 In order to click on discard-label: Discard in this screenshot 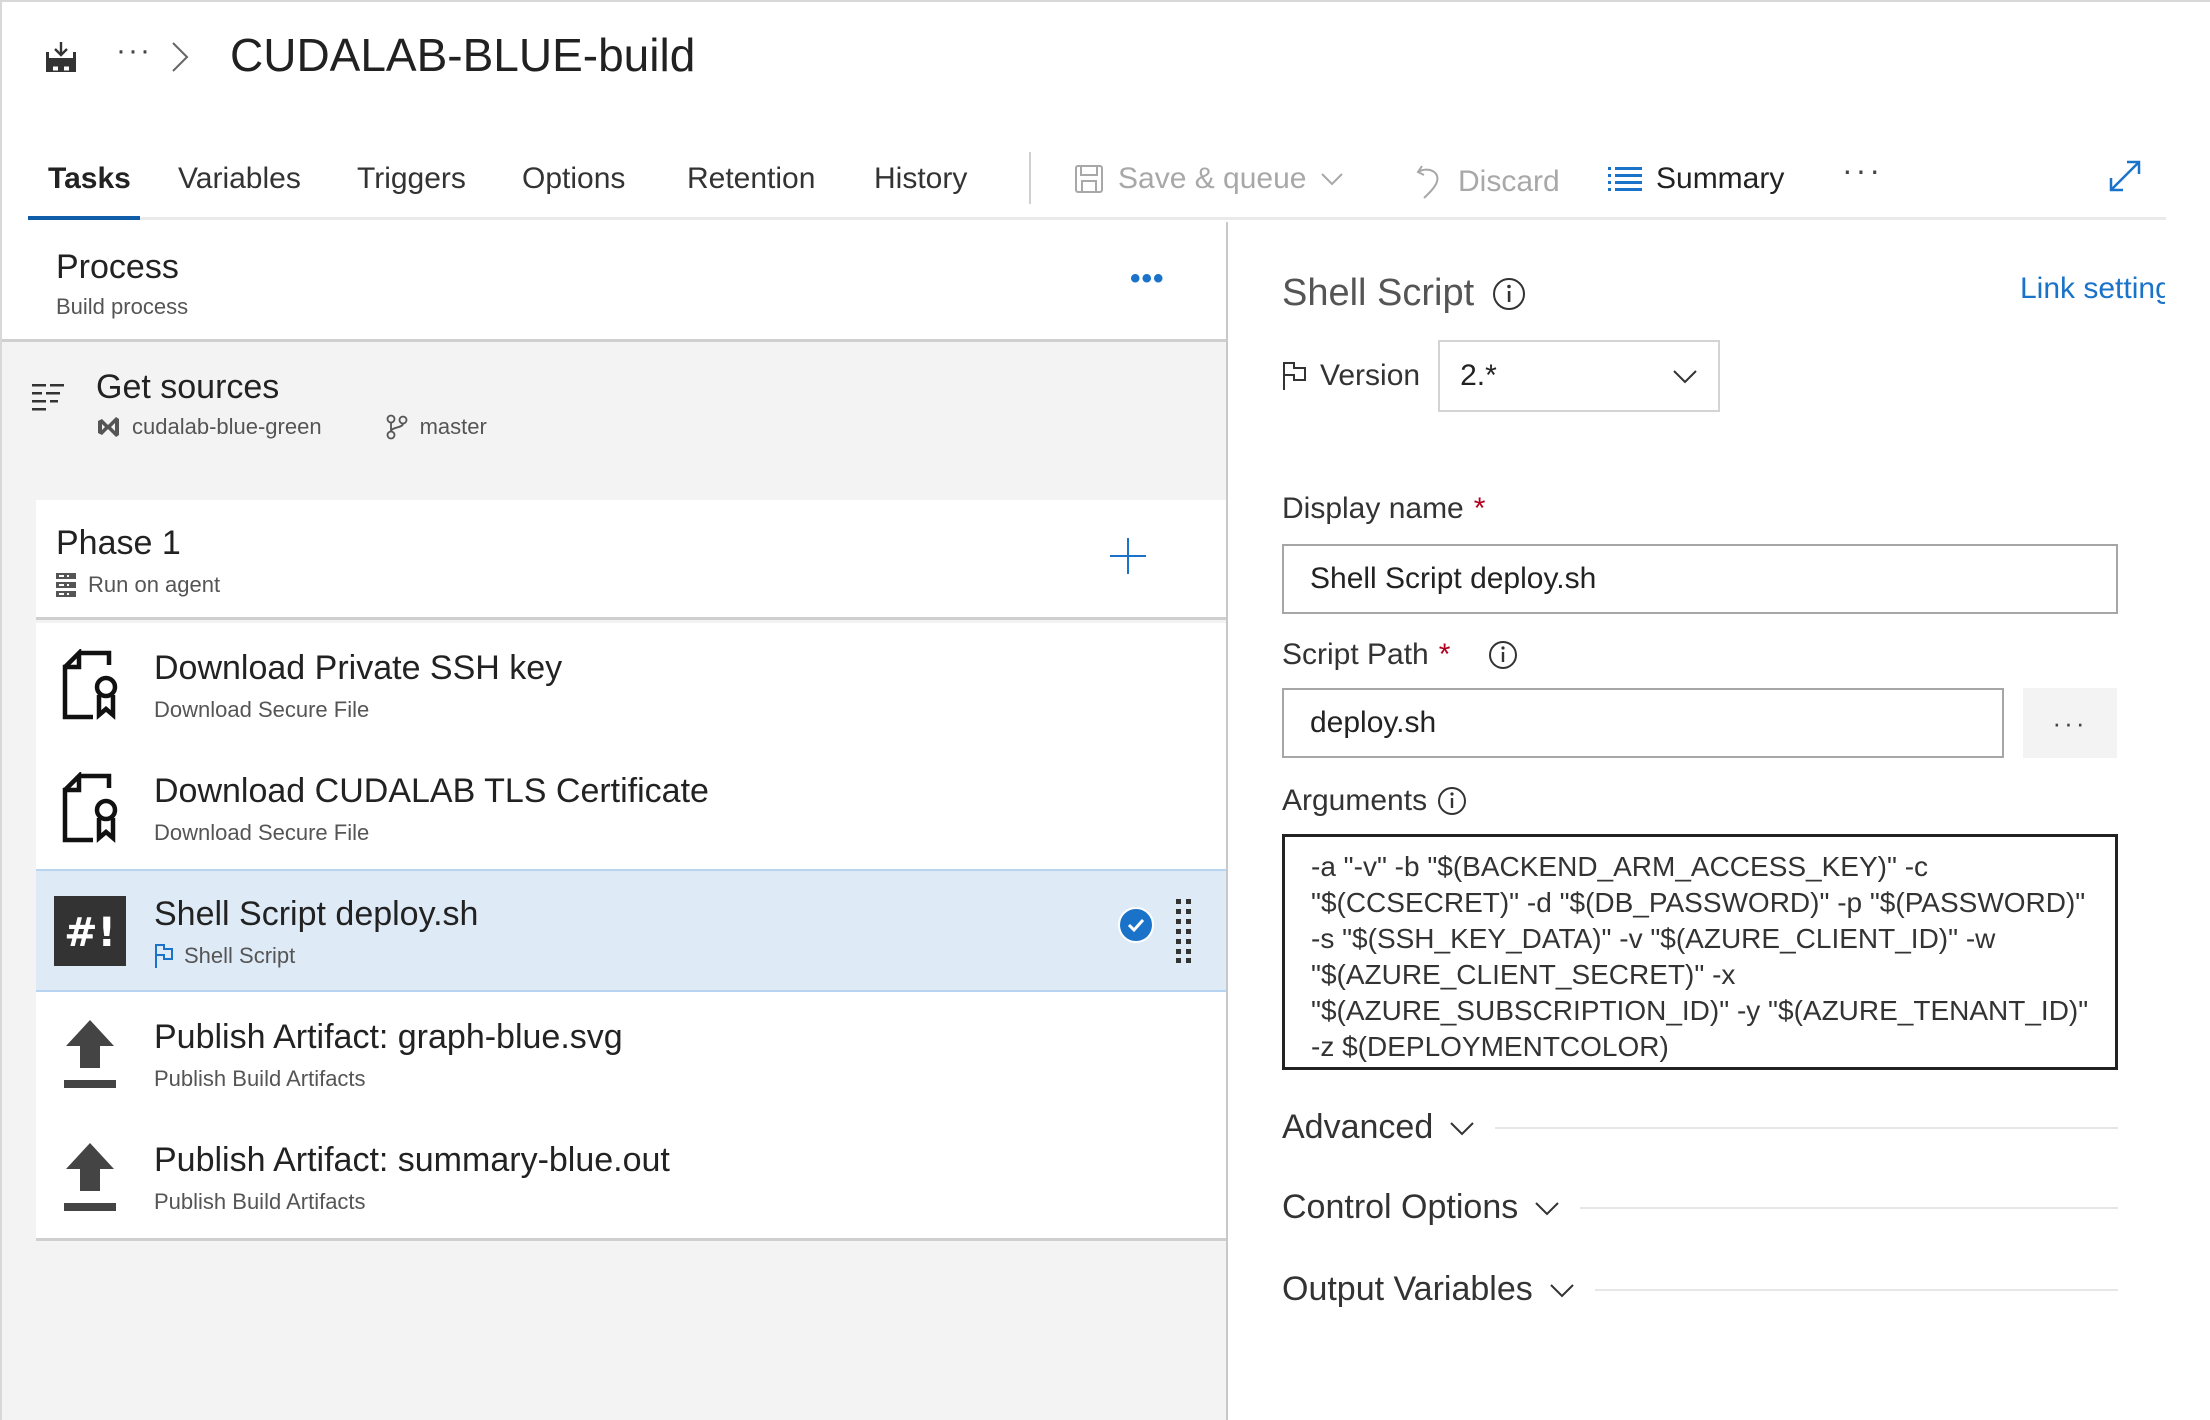, I will do `click(1509, 181)`.